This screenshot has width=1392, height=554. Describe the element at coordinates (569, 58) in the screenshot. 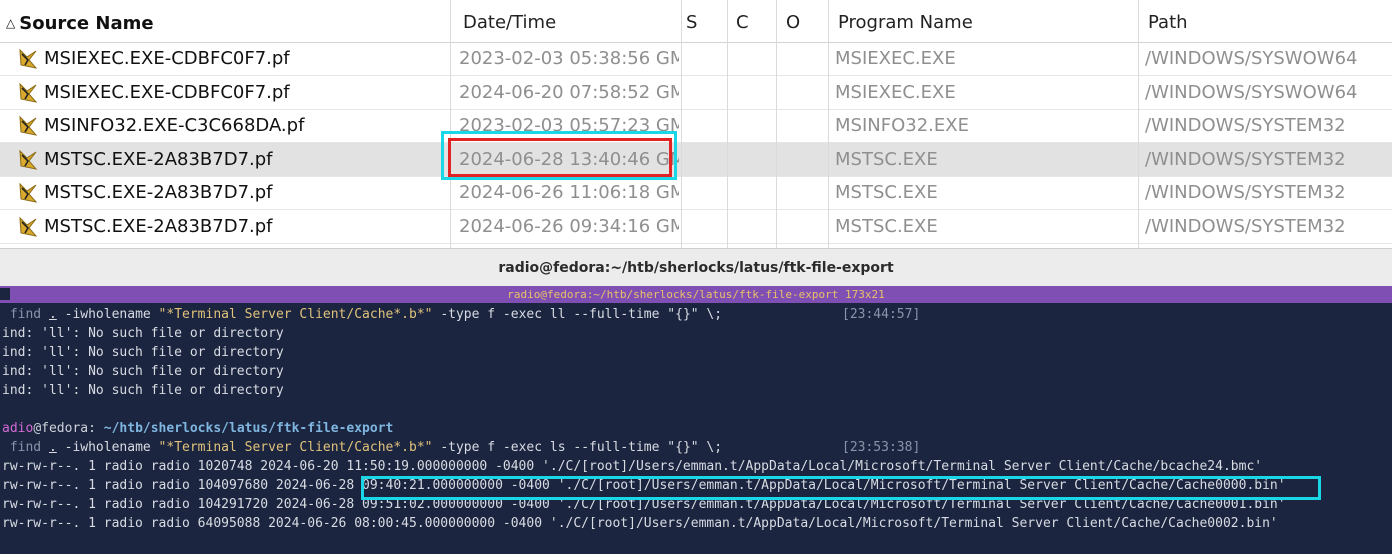

I see `cell-datetime: 2023-02-03 05:38:56 GMT` at that location.